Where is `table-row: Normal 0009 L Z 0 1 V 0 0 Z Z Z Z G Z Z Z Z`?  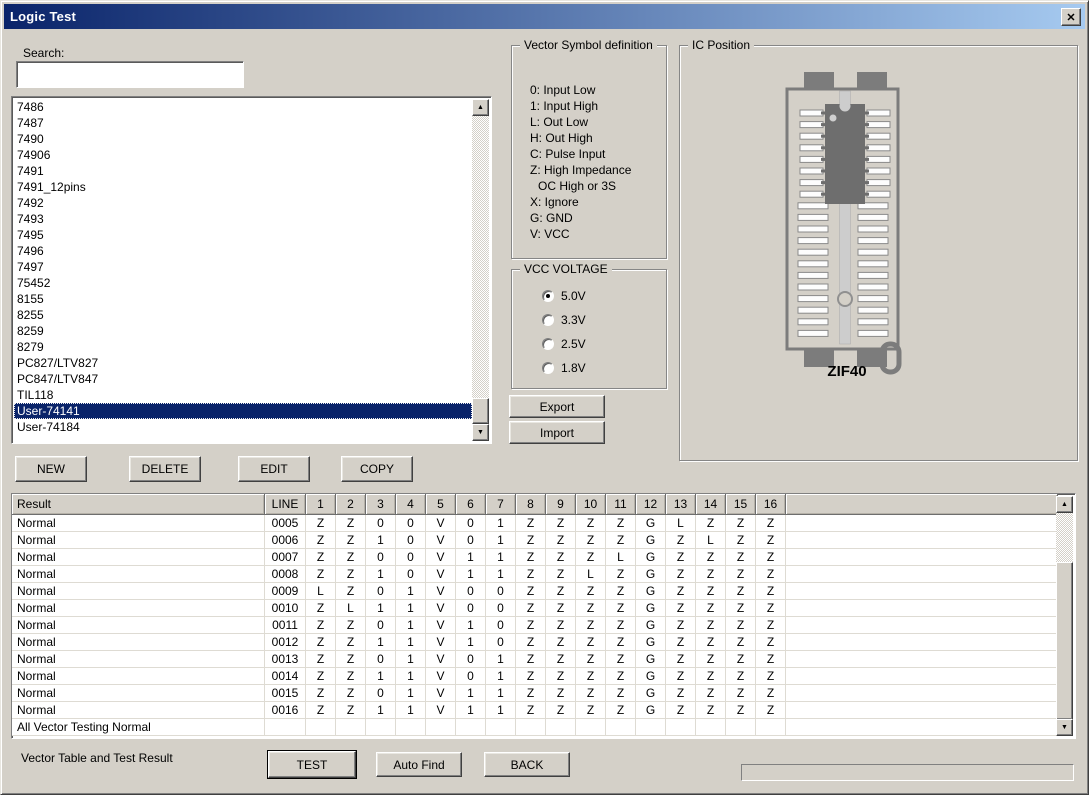
table-row: Normal 0009 L Z 0 1 V 0 0 Z Z Z Z G Z Z Z Z is located at coordinates (535, 591).